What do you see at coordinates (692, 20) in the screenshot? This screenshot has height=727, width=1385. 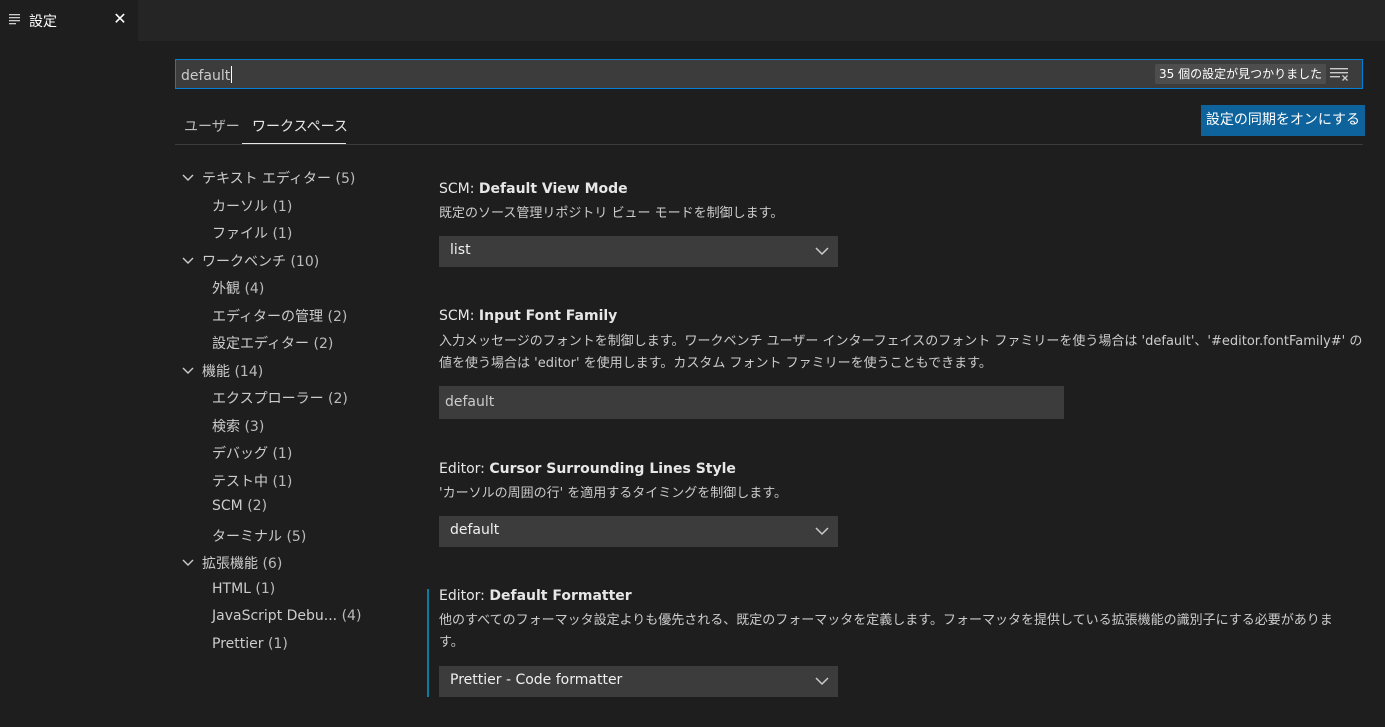 I see `editor-tab-bar: 設定 ✕` at bounding box center [692, 20].